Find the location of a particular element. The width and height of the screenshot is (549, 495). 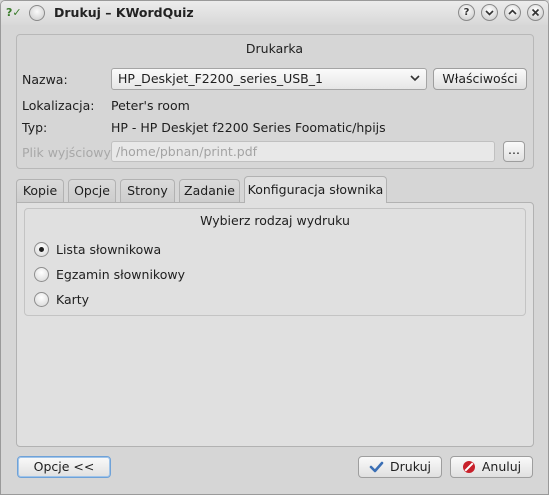

printer-name-value: HP_Deskjet_F2200_series_USB_1 is located at coordinates (220, 78).